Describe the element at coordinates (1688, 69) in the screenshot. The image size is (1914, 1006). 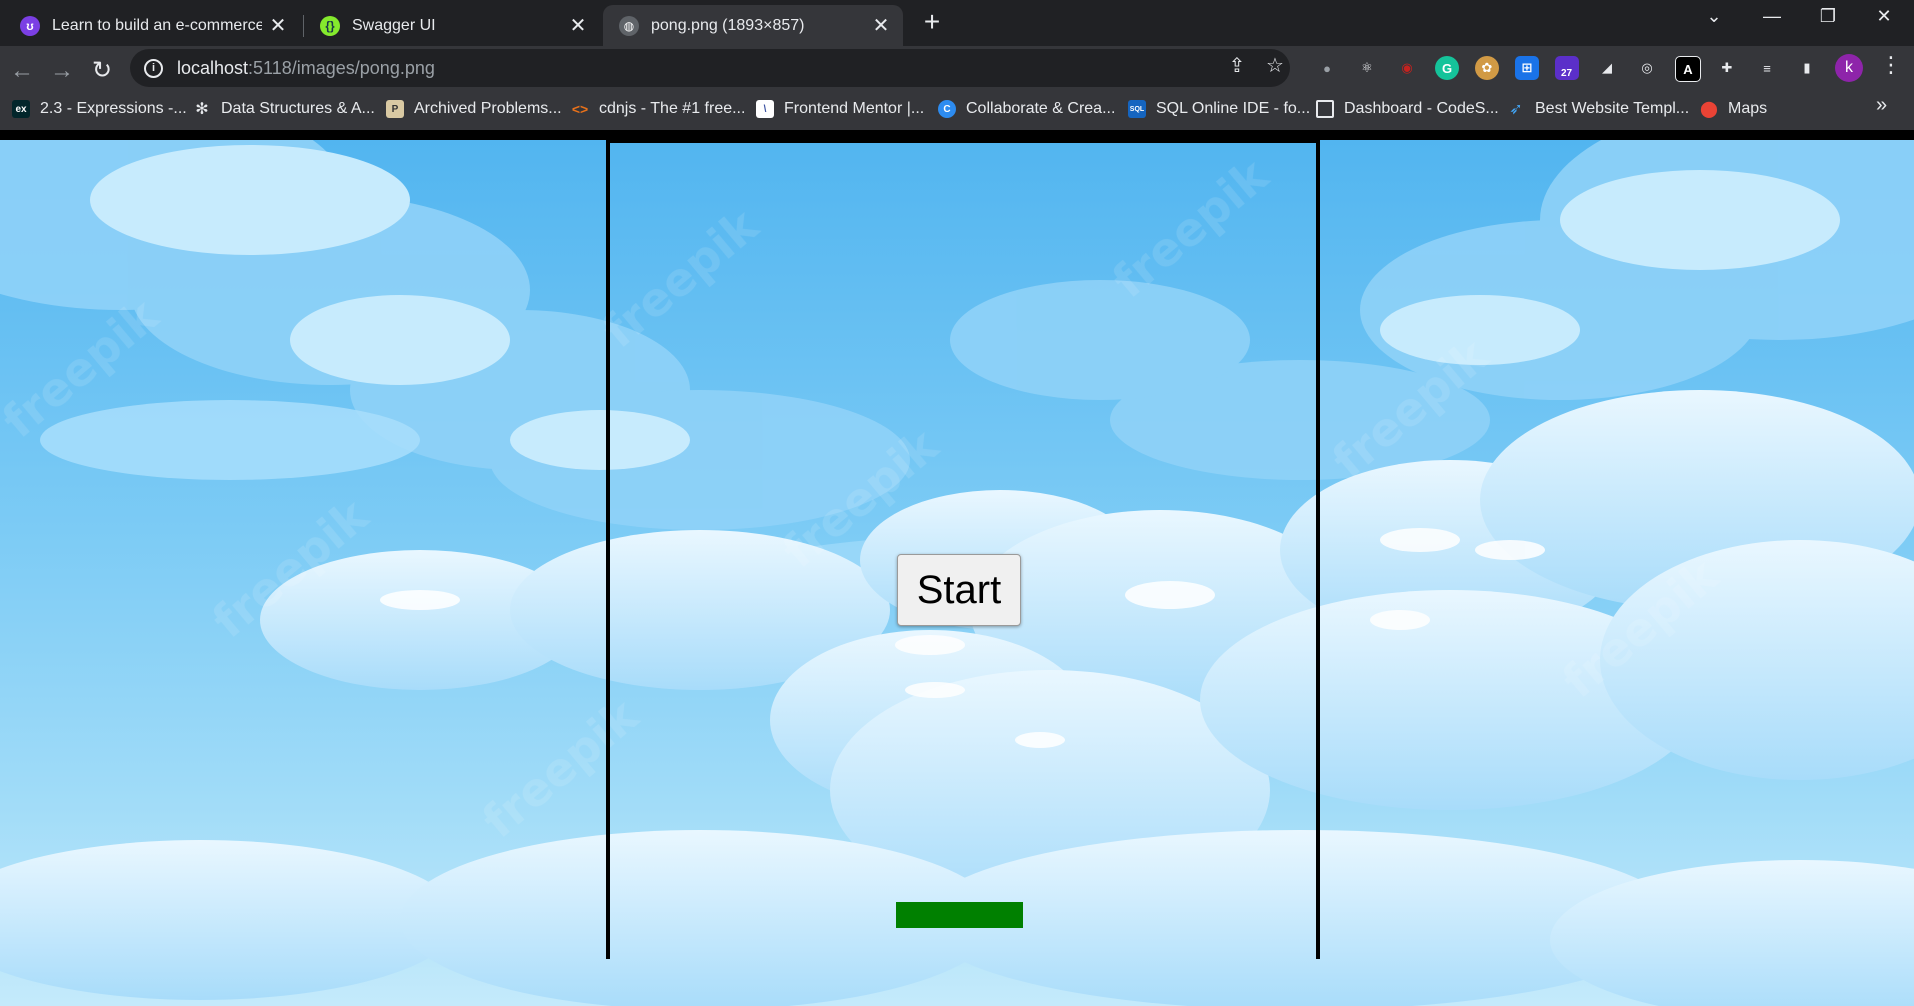
I see `font-extension-icon: A` at that location.